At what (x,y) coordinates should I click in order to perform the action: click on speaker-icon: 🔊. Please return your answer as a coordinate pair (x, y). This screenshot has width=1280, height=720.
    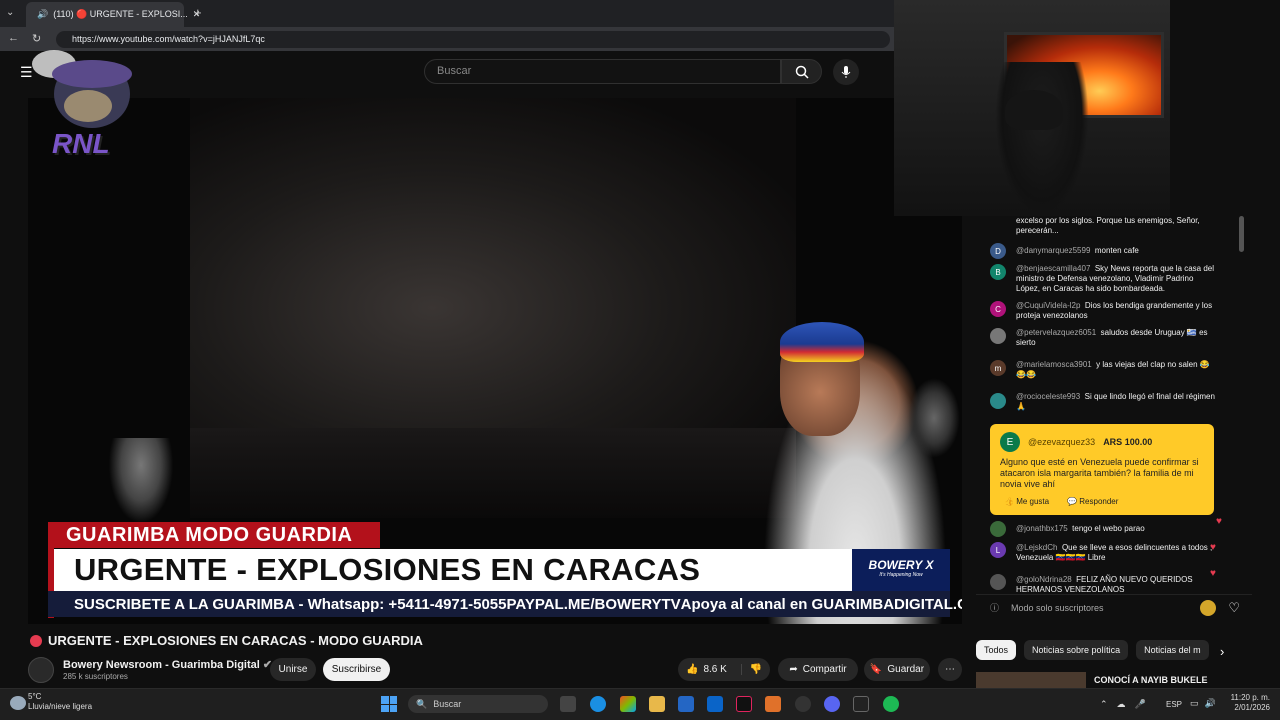
    Looking at the image, I should click on (42, 14).